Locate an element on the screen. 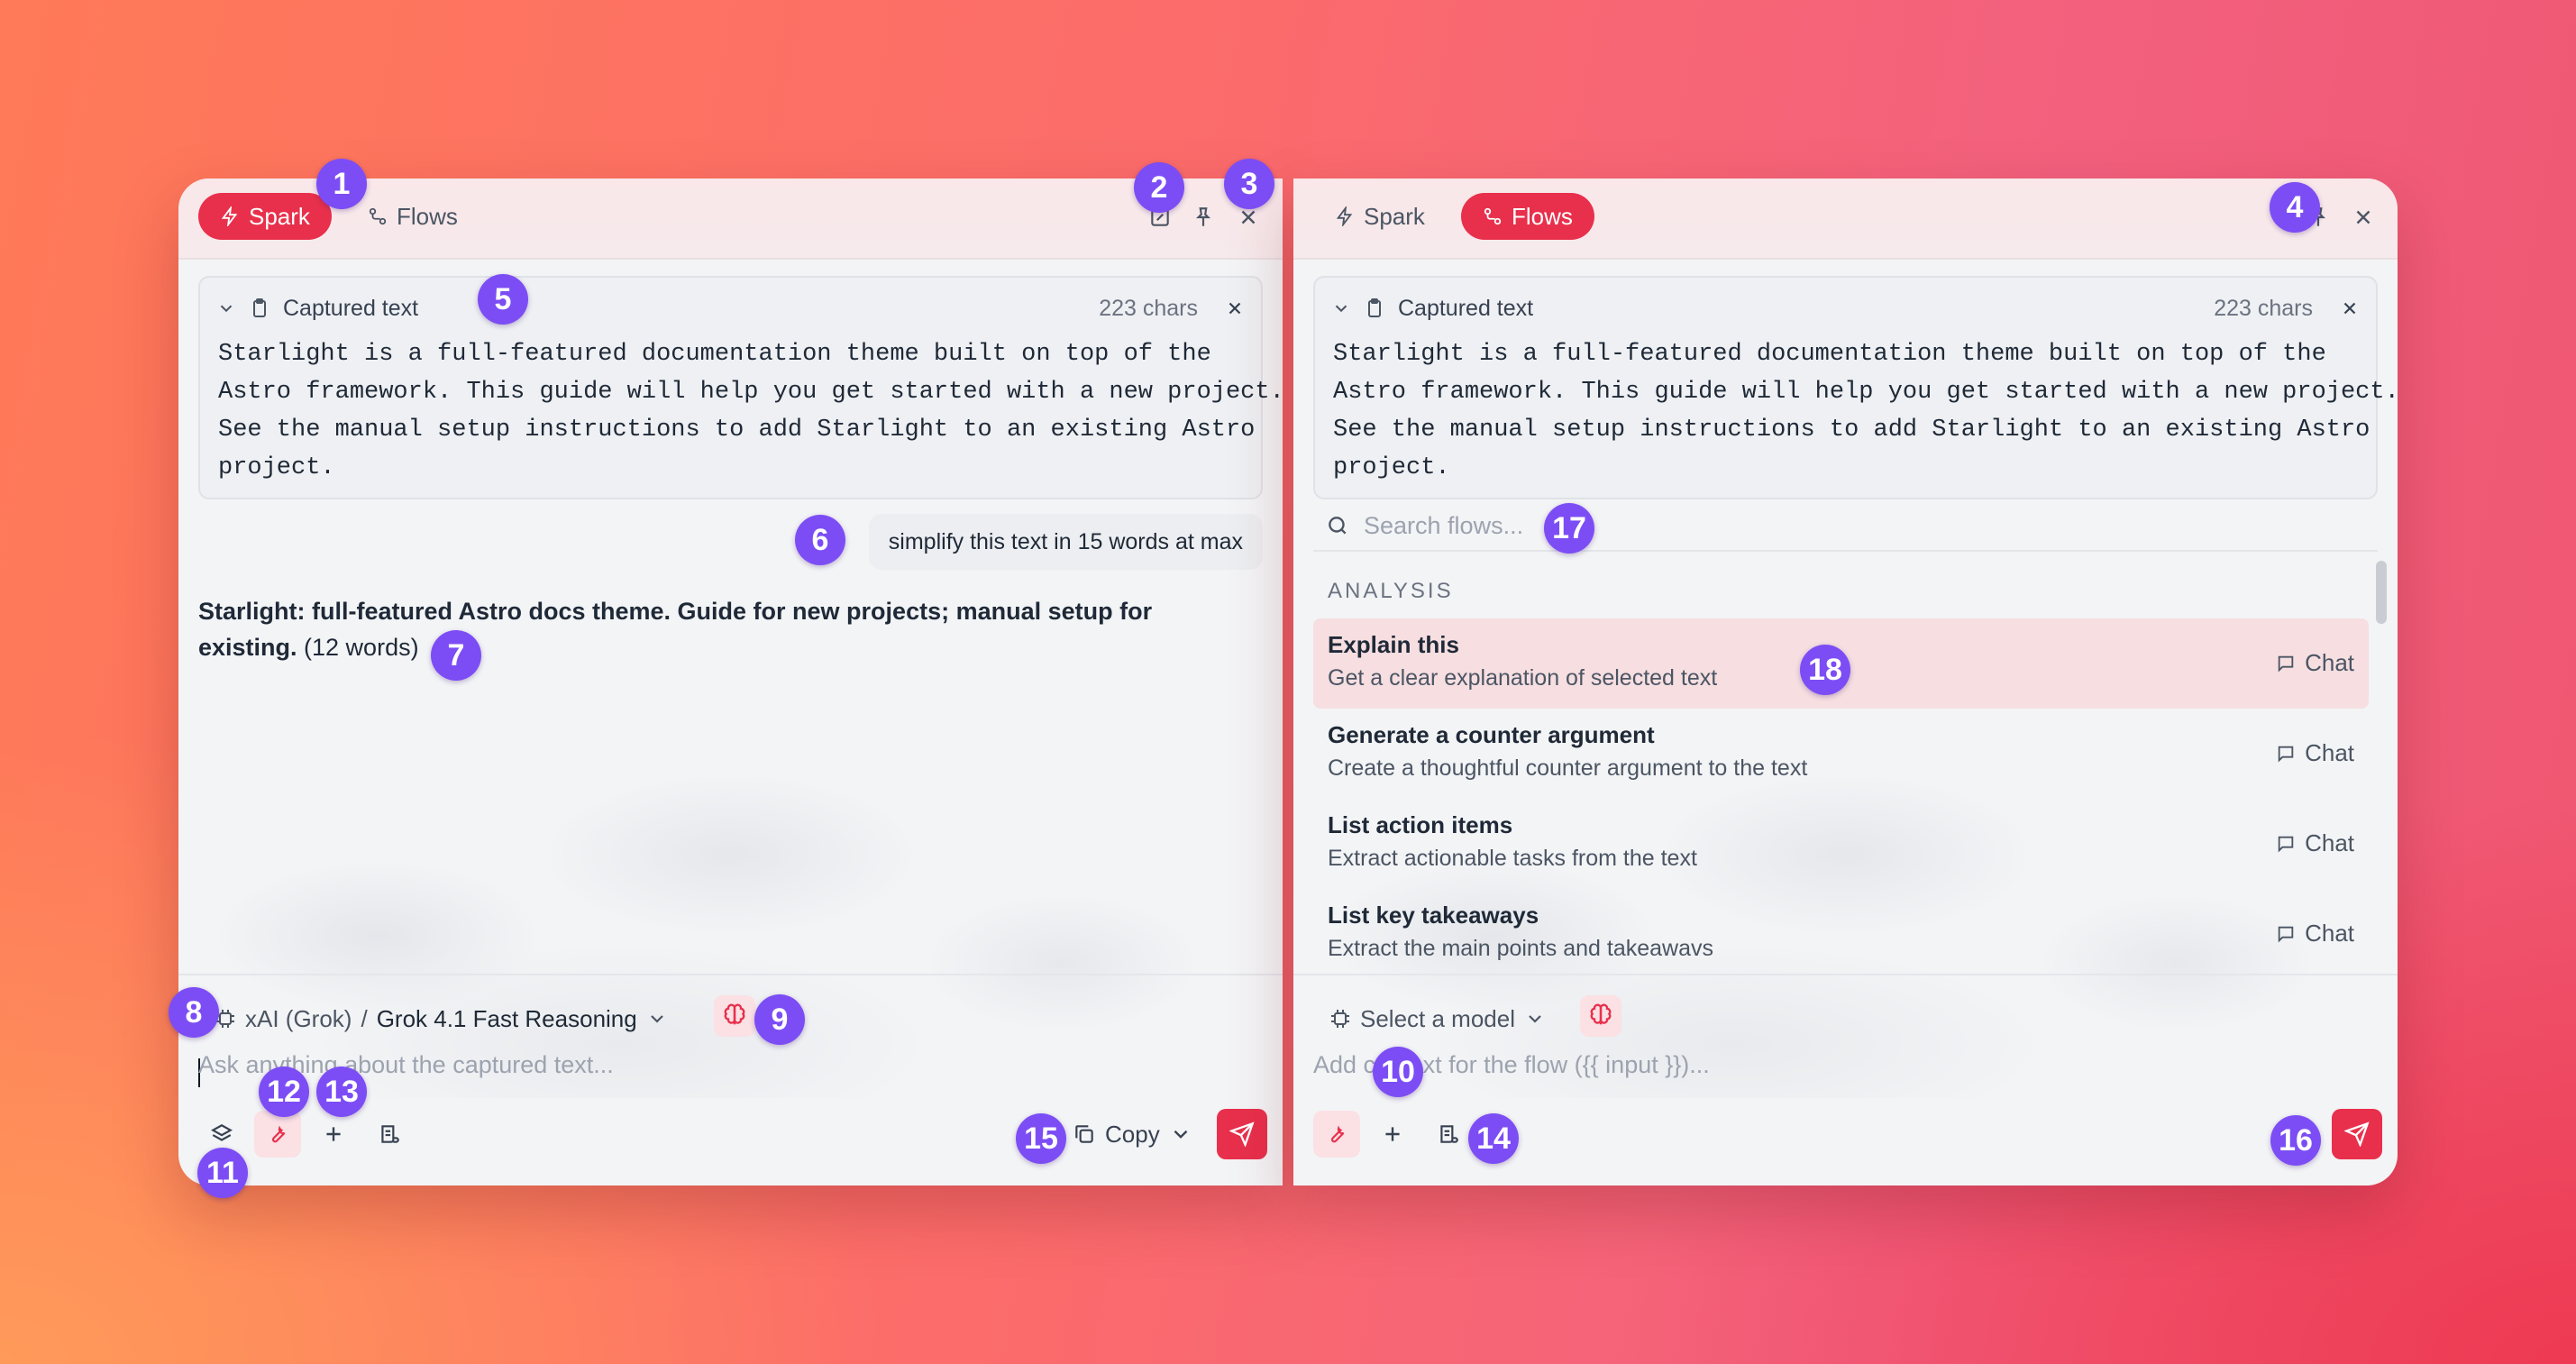 The height and width of the screenshot is (1364, 2576). callout-badge: 5 is located at coordinates (503, 299).